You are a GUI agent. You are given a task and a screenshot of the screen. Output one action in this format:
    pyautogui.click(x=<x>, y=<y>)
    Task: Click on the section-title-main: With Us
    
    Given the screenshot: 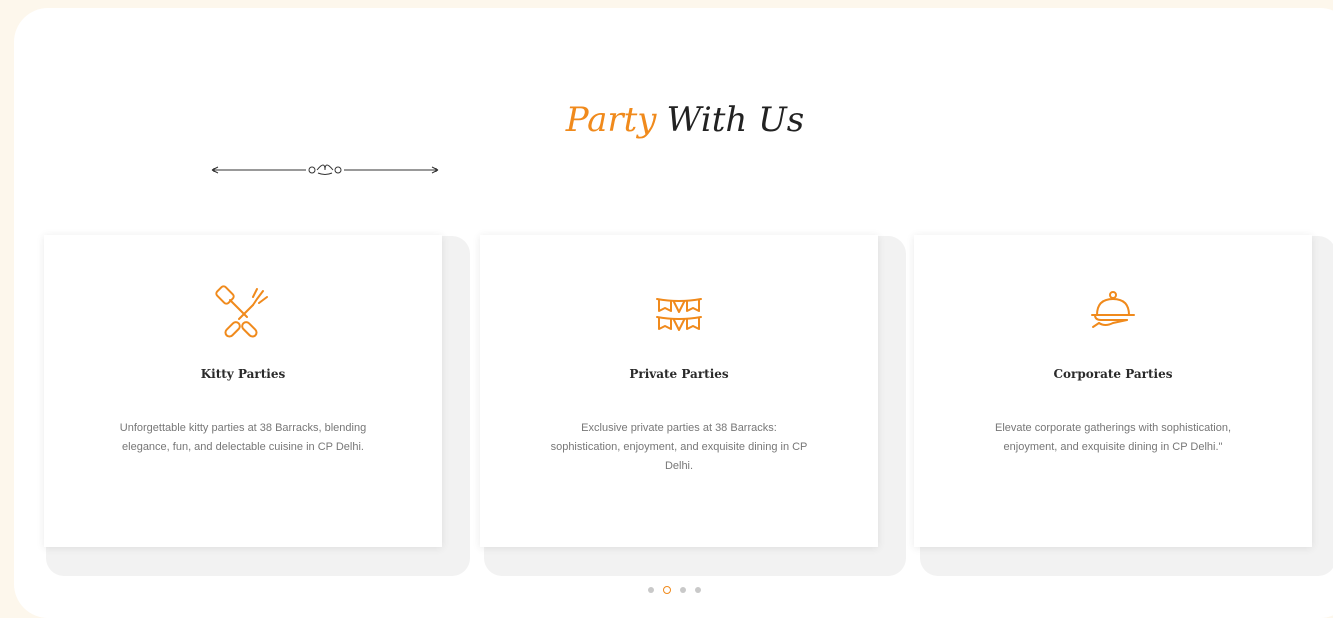 What is the action you would take?
    pyautogui.click(x=735, y=120)
    